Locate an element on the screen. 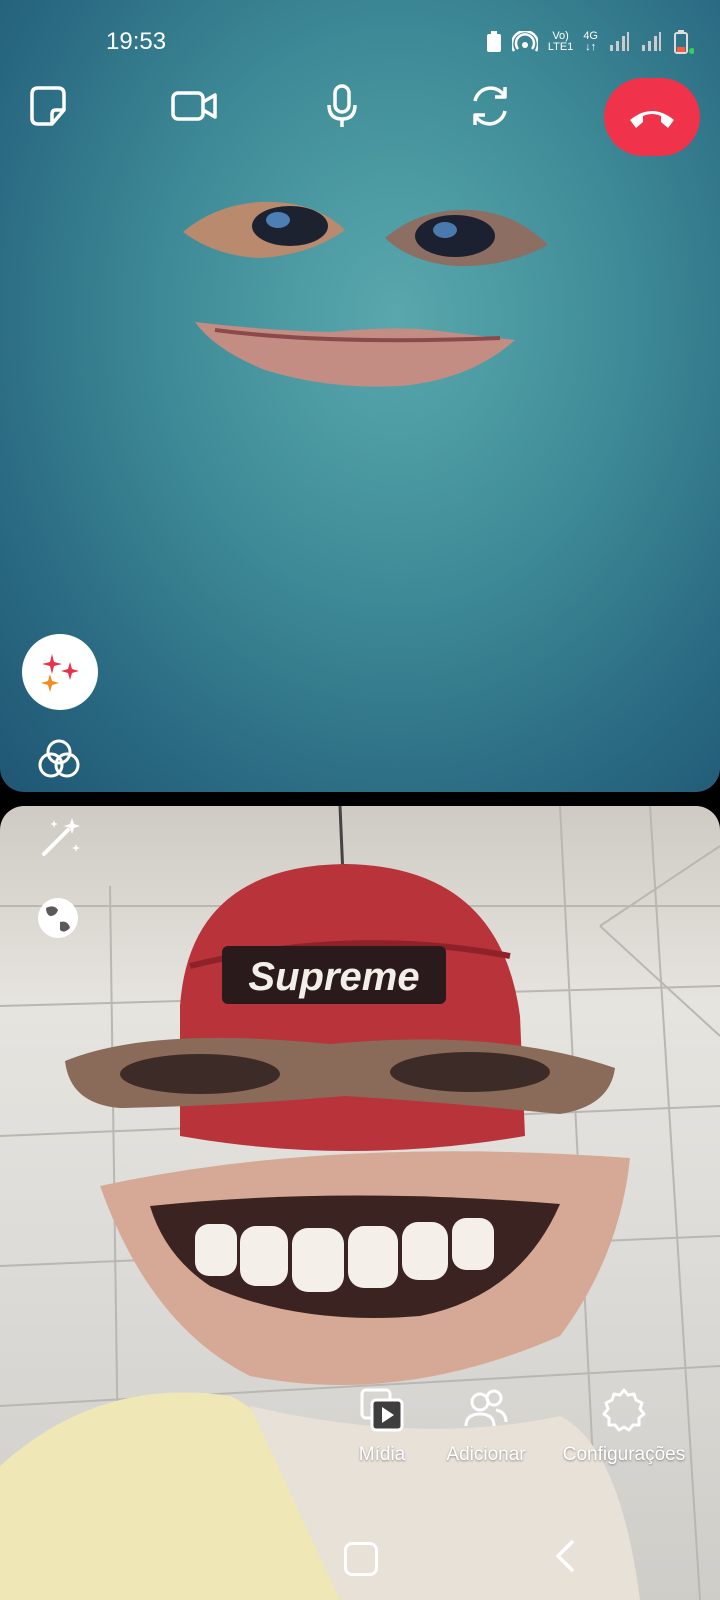  sticker-button is located at coordinates (48, 106).